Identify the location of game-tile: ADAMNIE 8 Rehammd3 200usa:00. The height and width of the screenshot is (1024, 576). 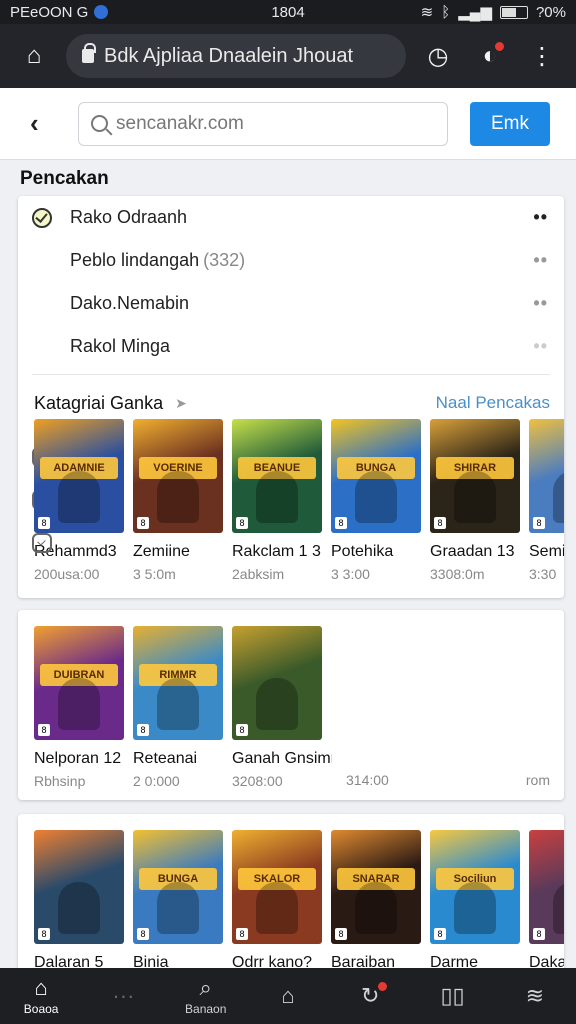
(79, 500).